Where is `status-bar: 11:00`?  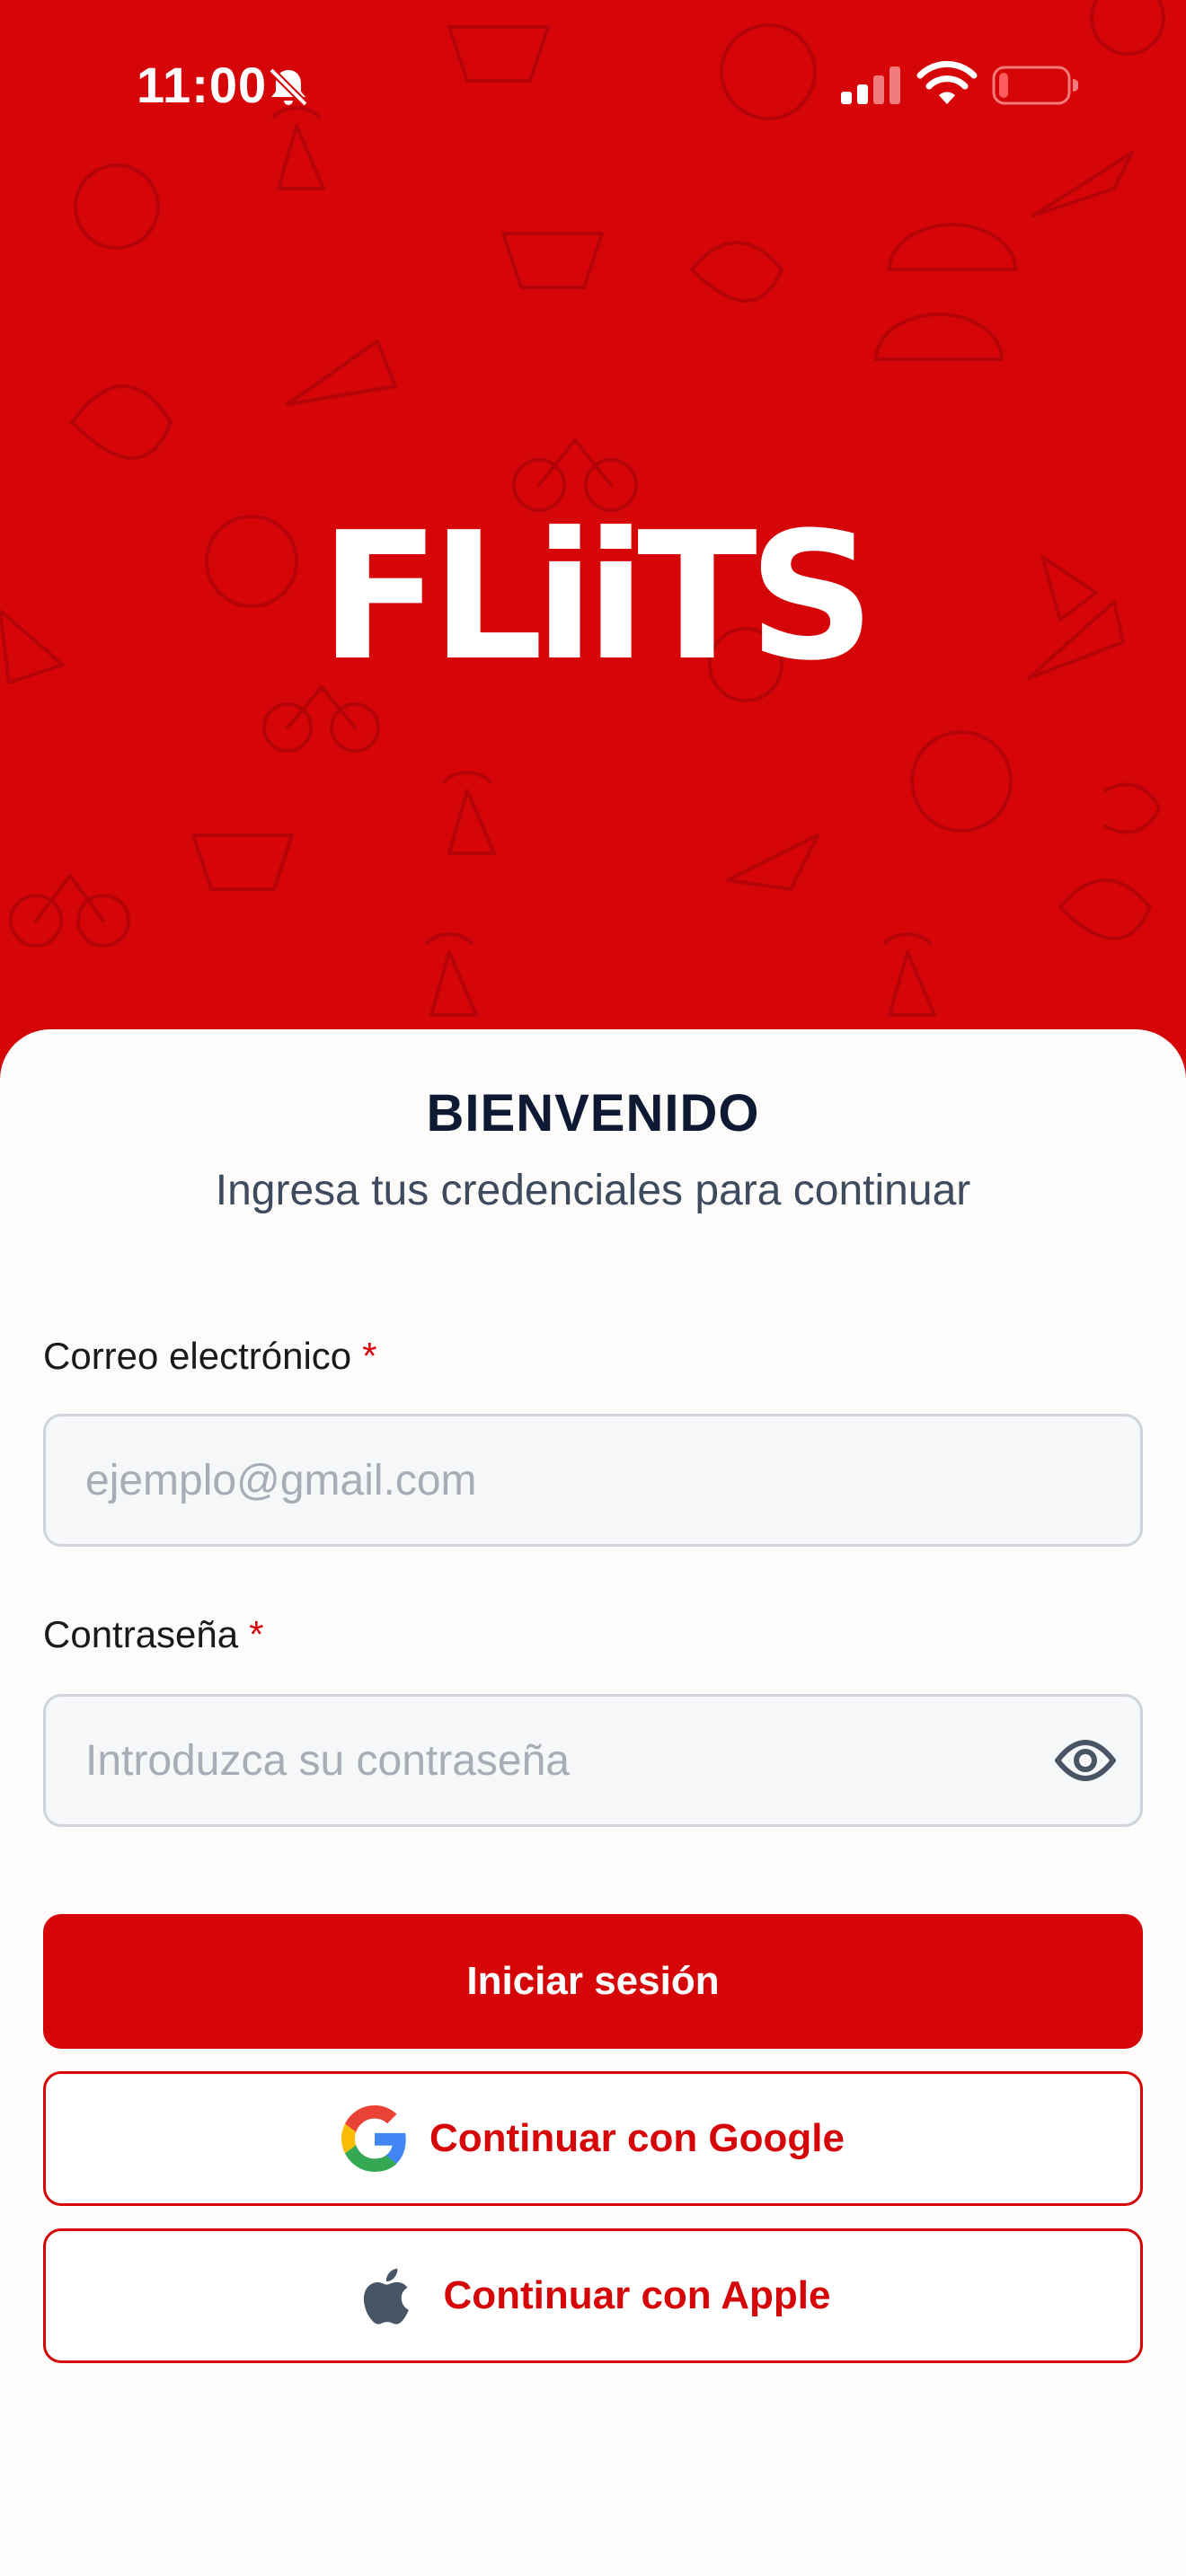
status-bar: 11:00 is located at coordinates (593, 90).